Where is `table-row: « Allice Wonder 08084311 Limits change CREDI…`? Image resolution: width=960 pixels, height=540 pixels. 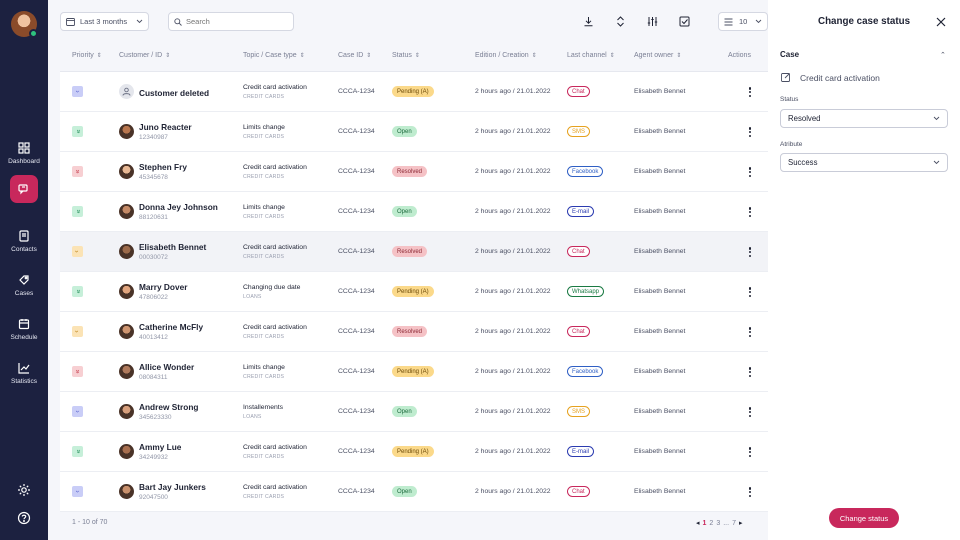 table-row: « Allice Wonder 08084311 Limits change CREDI… is located at coordinates (414, 372).